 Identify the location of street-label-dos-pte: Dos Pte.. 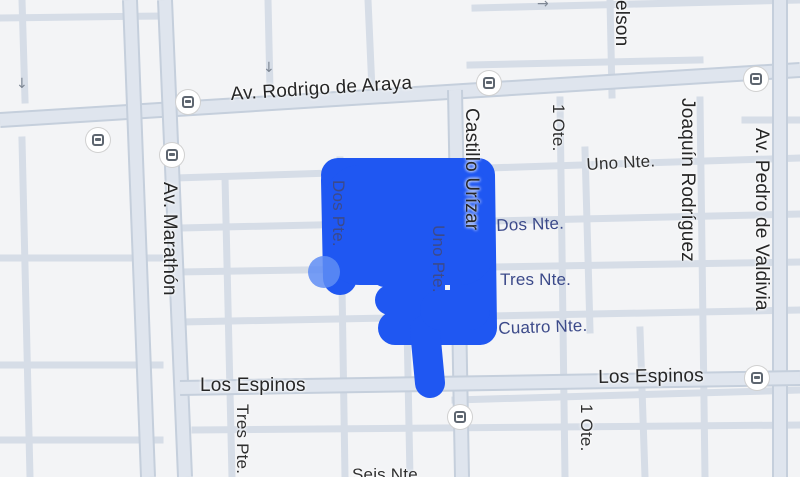
(338, 213).